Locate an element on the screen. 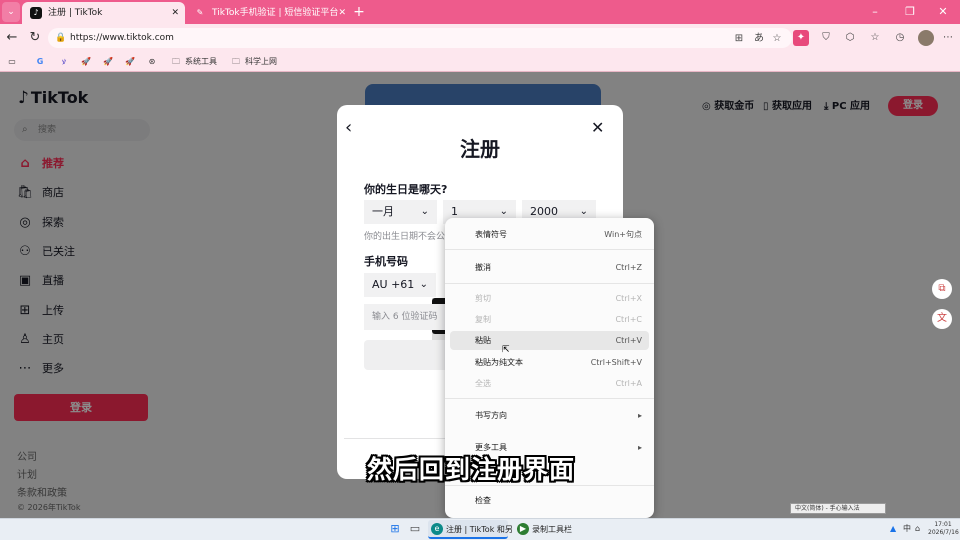  side-tool-icon: ⧉ is located at coordinates (942, 289).